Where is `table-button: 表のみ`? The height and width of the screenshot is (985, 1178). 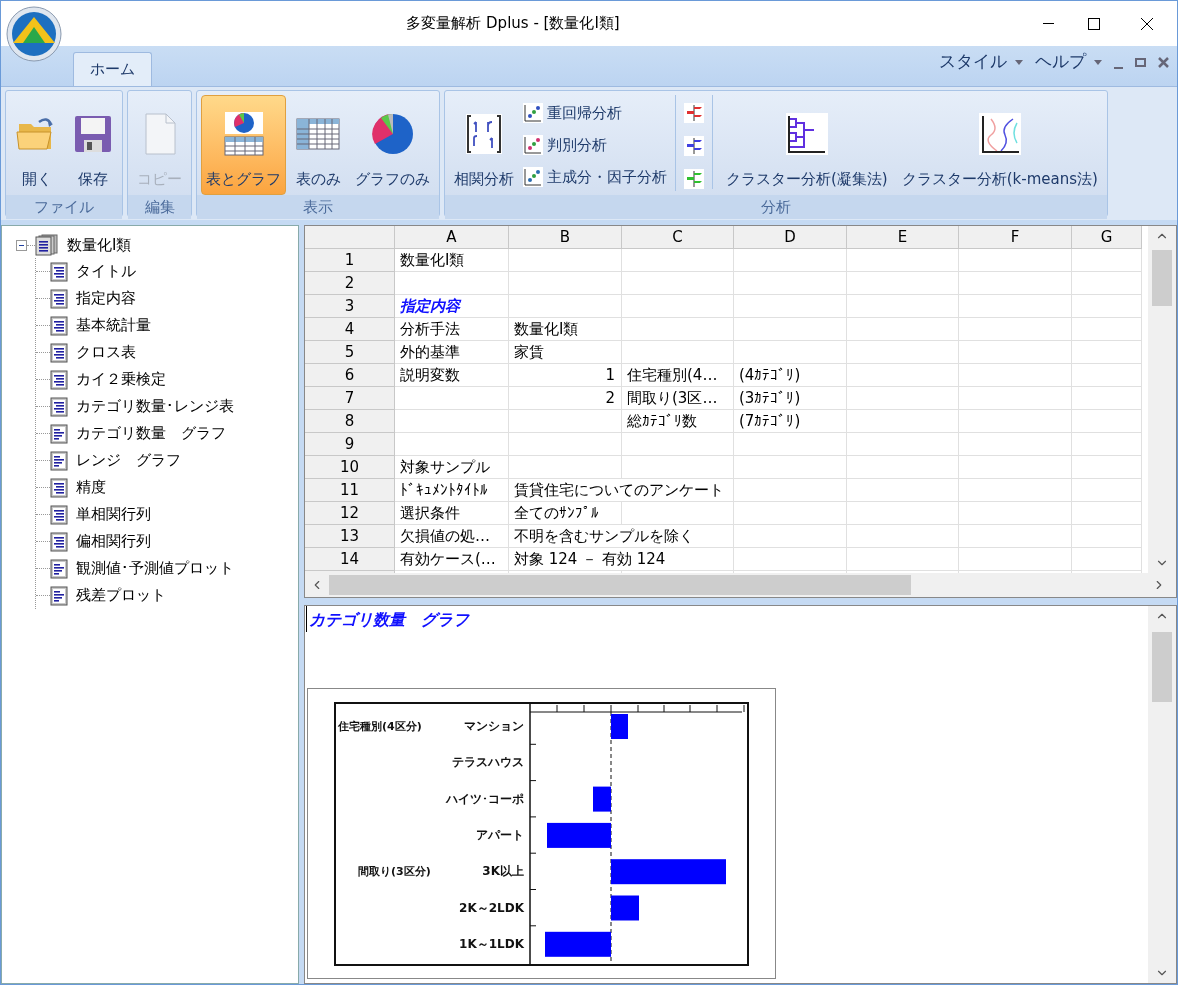 table-button: 表のみ is located at coordinates (318, 145).